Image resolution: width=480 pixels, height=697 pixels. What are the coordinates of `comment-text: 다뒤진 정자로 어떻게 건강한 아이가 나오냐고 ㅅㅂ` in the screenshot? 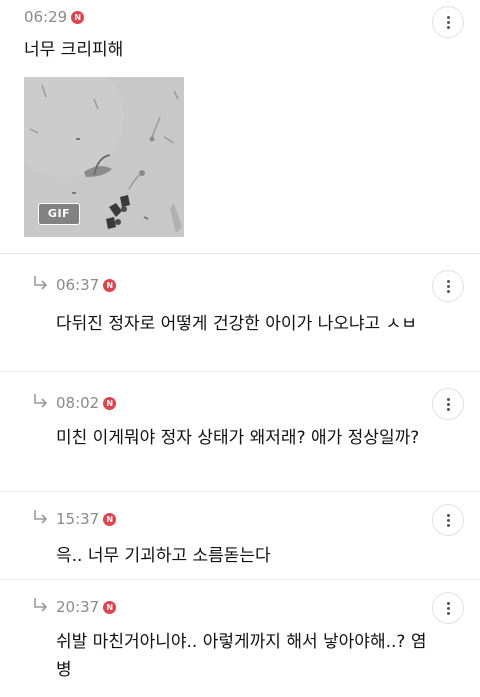 It's located at (236, 324).